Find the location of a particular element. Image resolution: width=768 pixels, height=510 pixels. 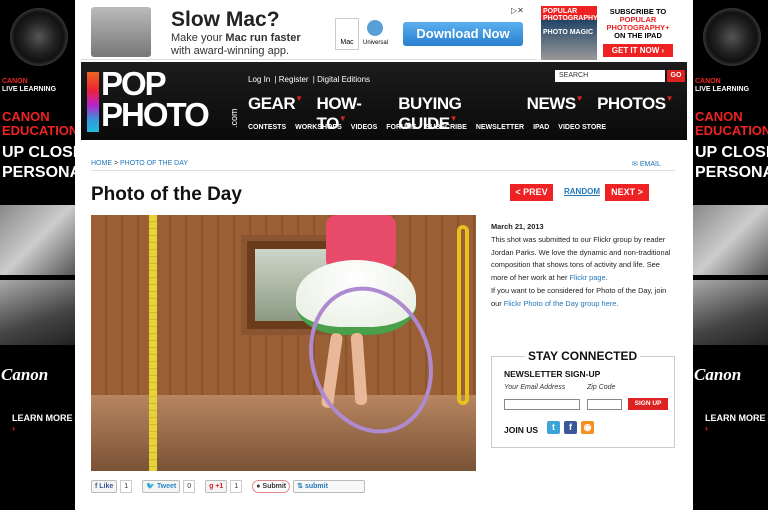

breadcrumb-current: PHOTO OF THE DAY is located at coordinates (154, 163).